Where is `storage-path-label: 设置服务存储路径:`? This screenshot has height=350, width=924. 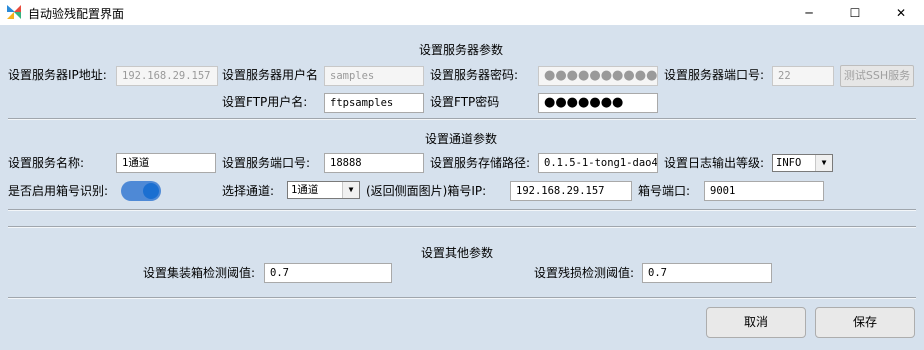 storage-path-label: 设置服务存储路径: is located at coordinates (480, 163).